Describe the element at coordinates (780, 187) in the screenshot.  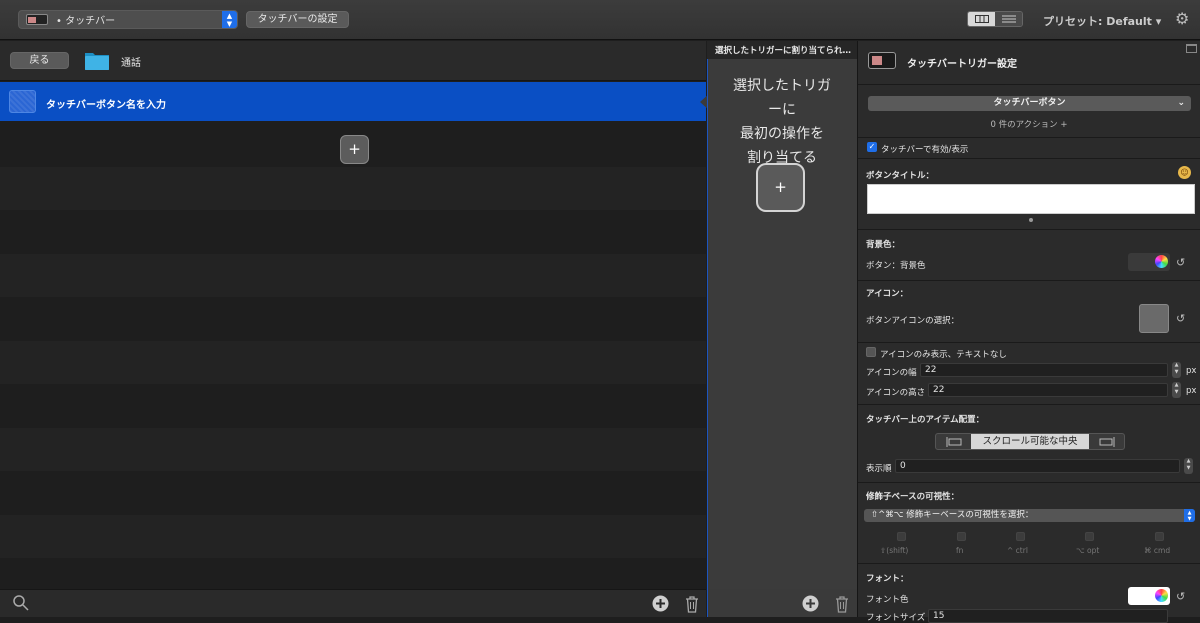
I see `add-action-button: +` at that location.